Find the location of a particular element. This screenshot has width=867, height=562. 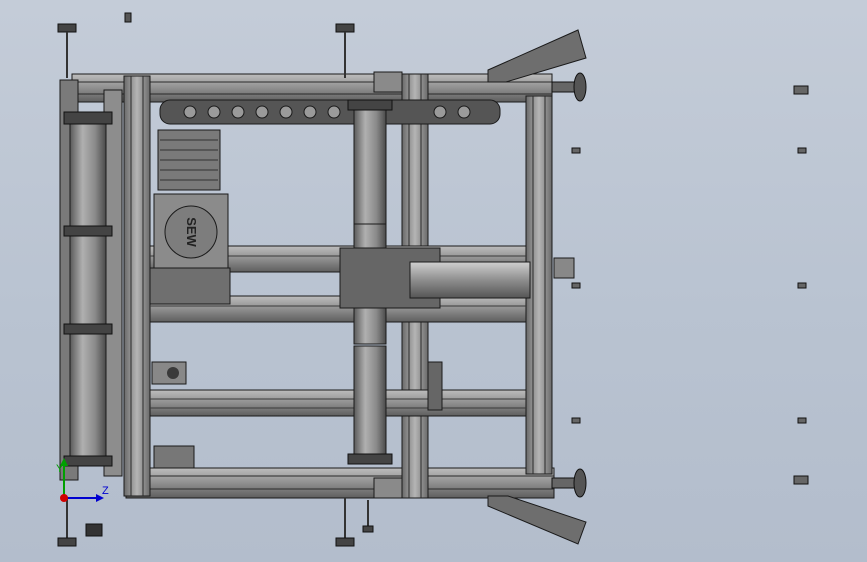

drive-chain is located at coordinates (330, 112).